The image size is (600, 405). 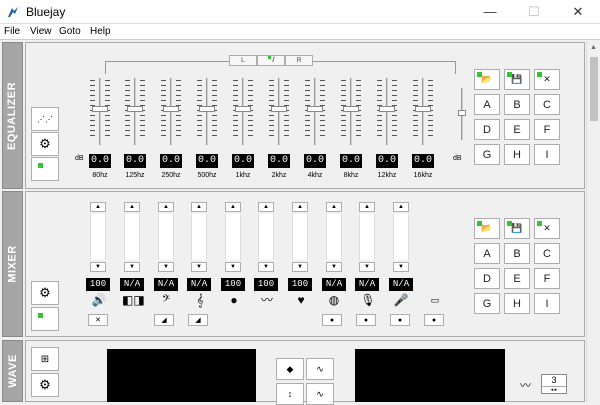 I want to click on menu-view: View, so click(x=41, y=31).